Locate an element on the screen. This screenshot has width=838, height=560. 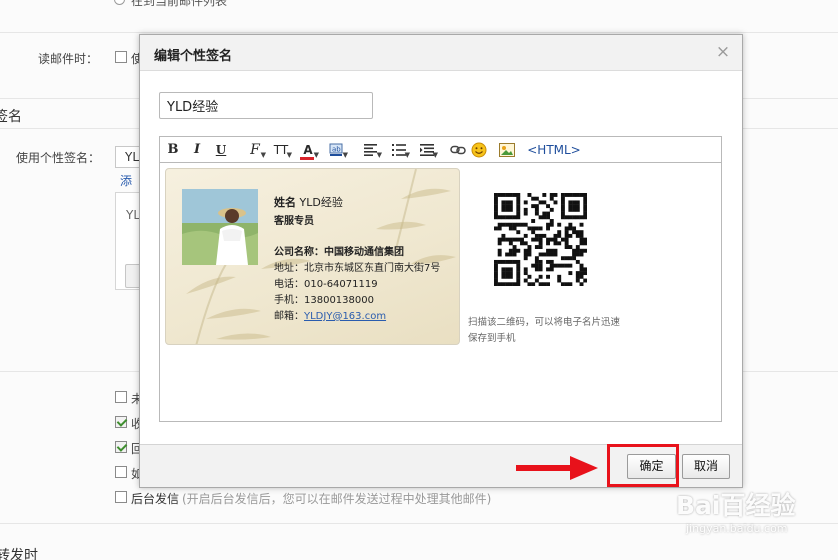
watermark-sub: jingyan.baidu.com is located at coordinates (737, 528).